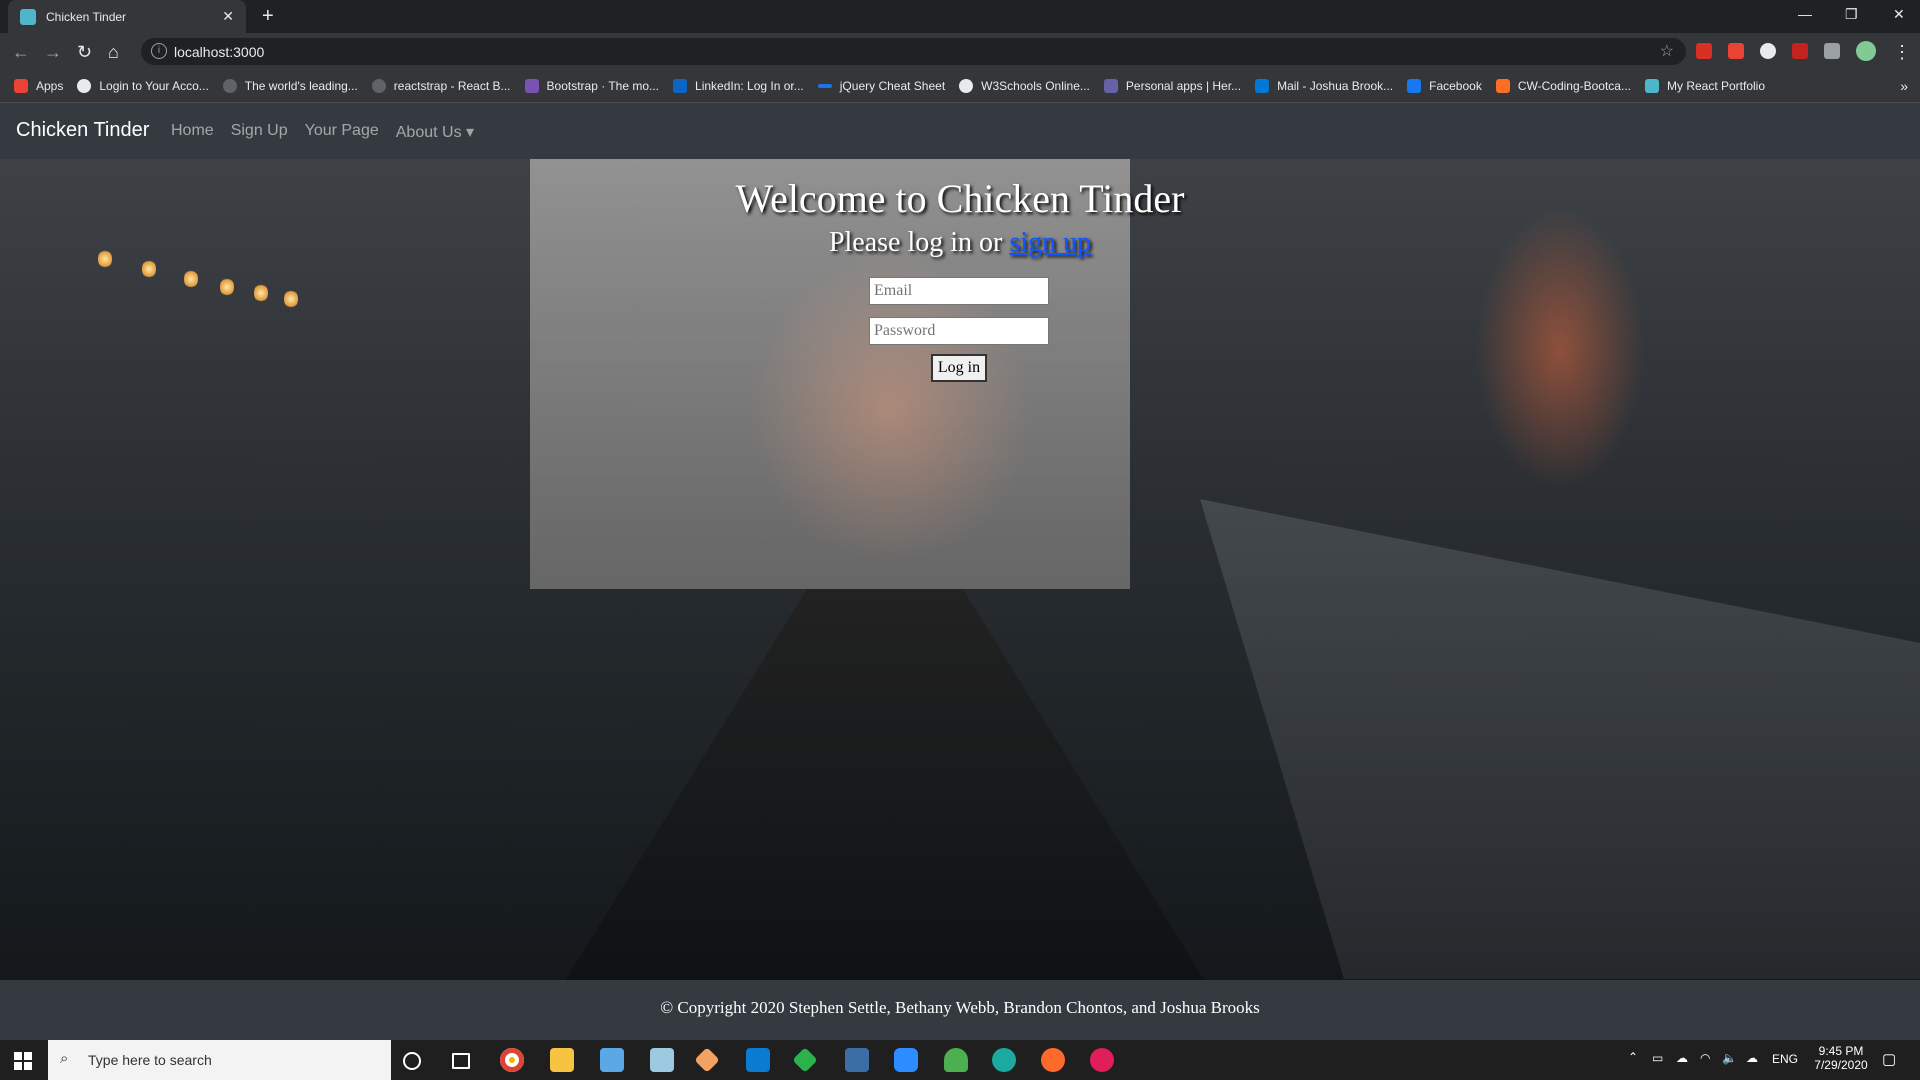  I want to click on notifications-icon: ▢, so click(1889, 1059).